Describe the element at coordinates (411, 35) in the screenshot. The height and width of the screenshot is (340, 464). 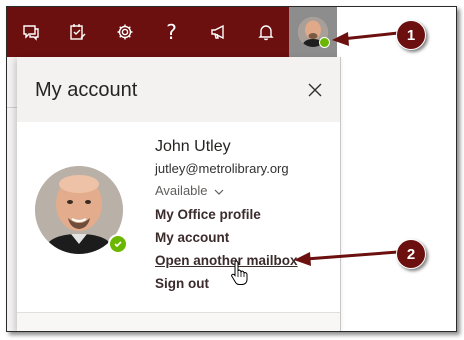
I see `callout-1-badge: 1` at that location.